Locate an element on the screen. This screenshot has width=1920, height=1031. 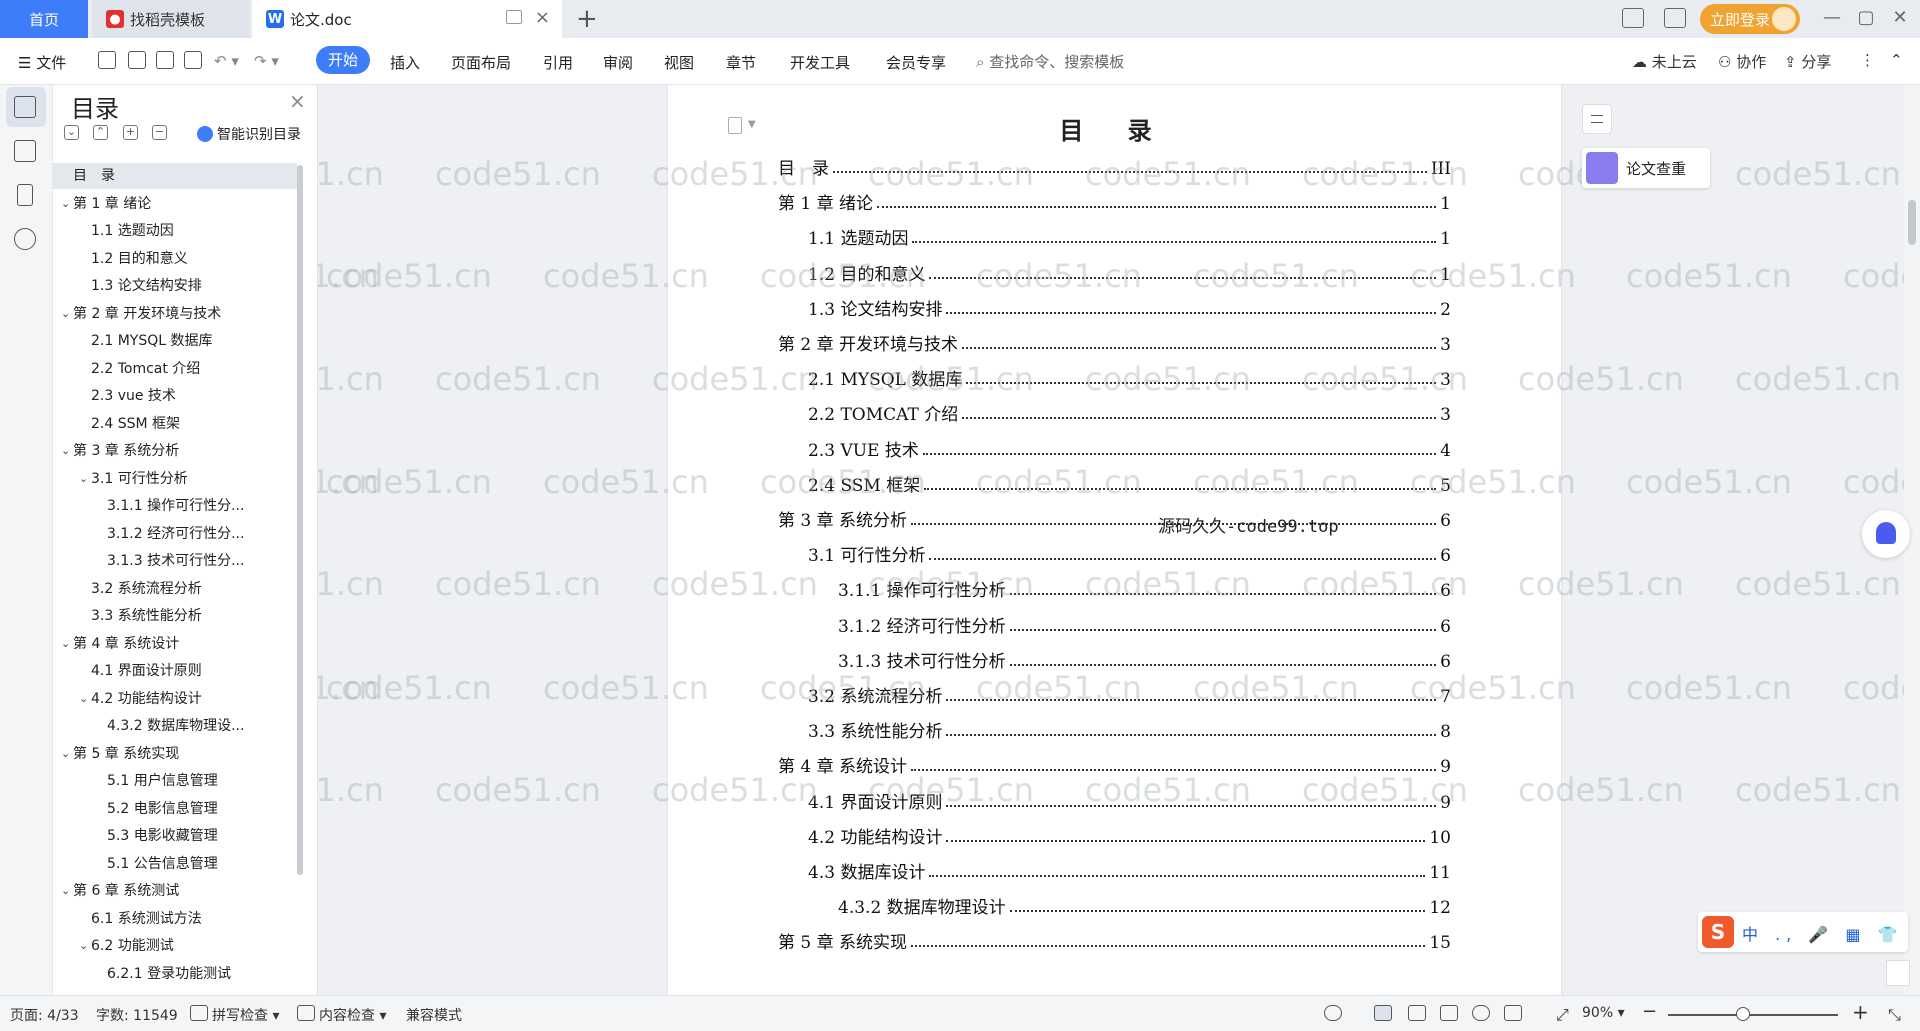
print-preview-icon is located at coordinates (193, 60).